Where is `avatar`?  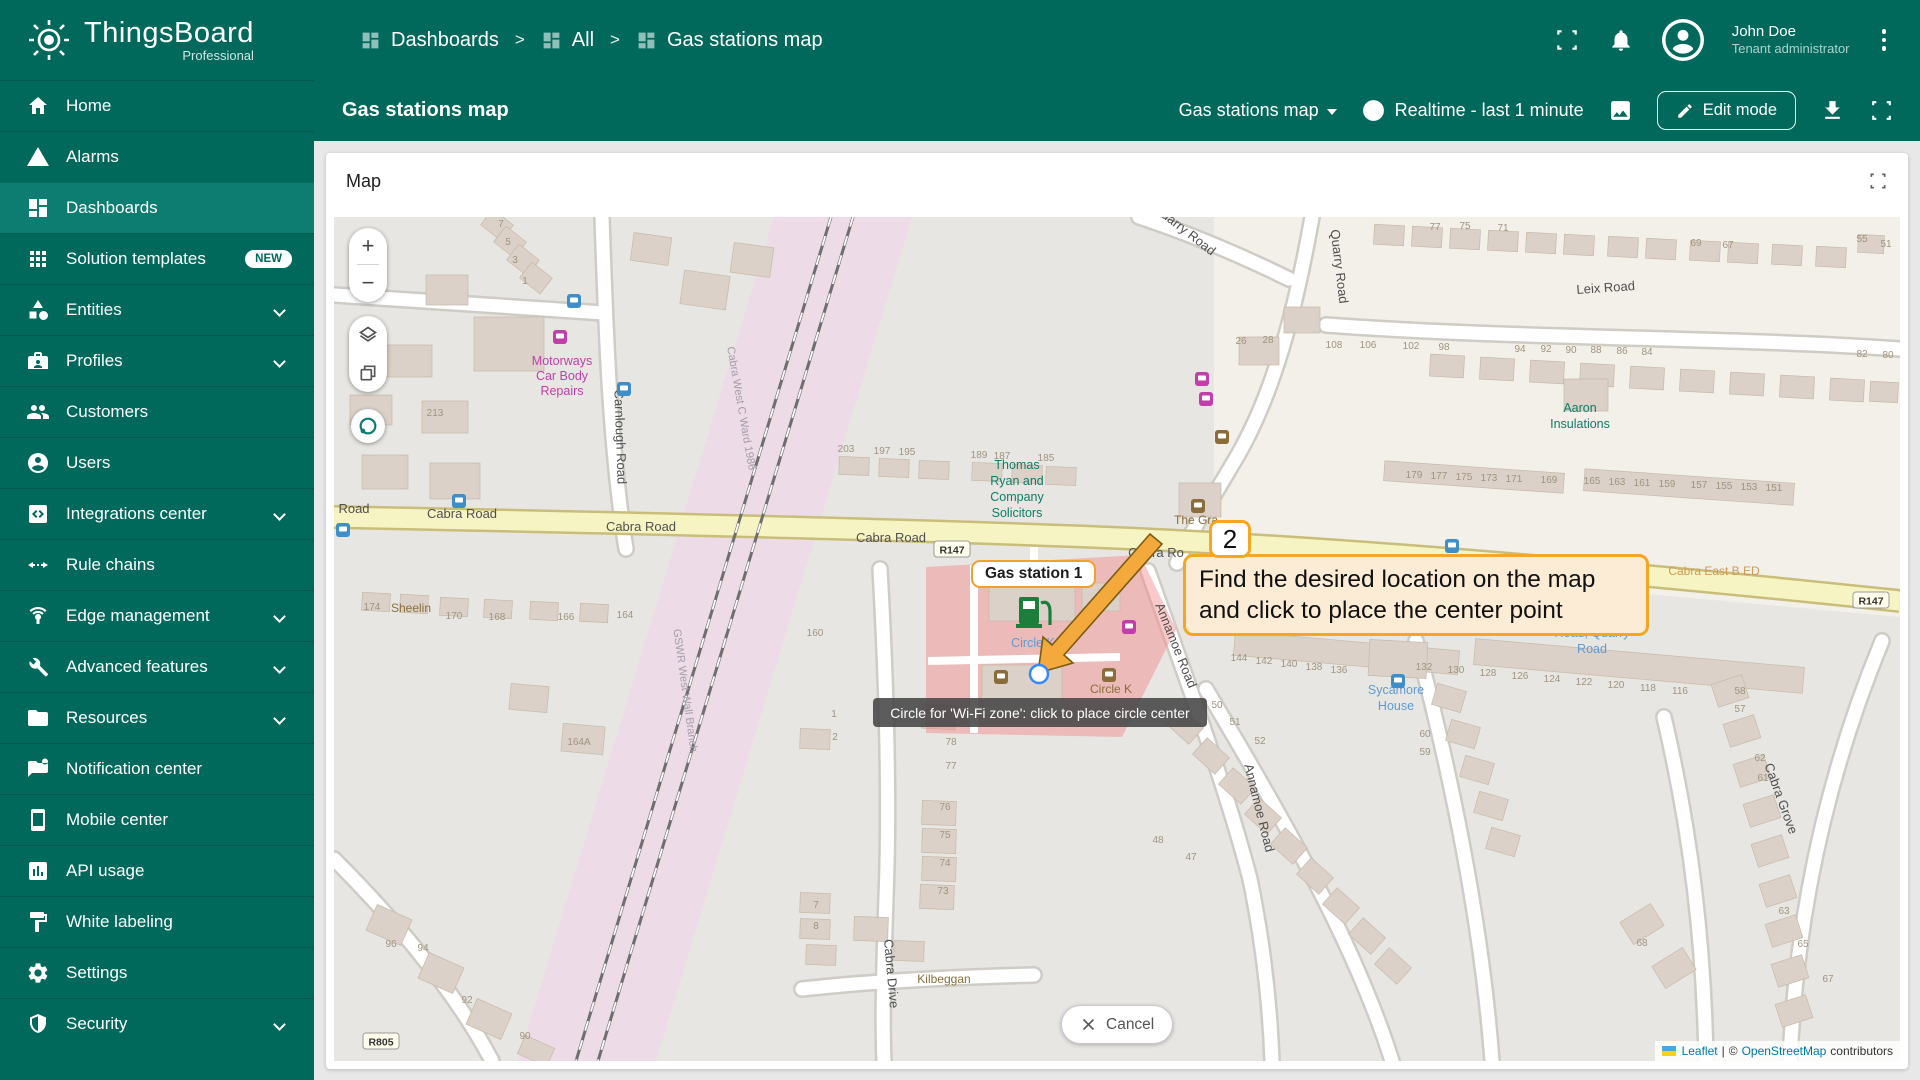
avatar is located at coordinates (1682, 40).